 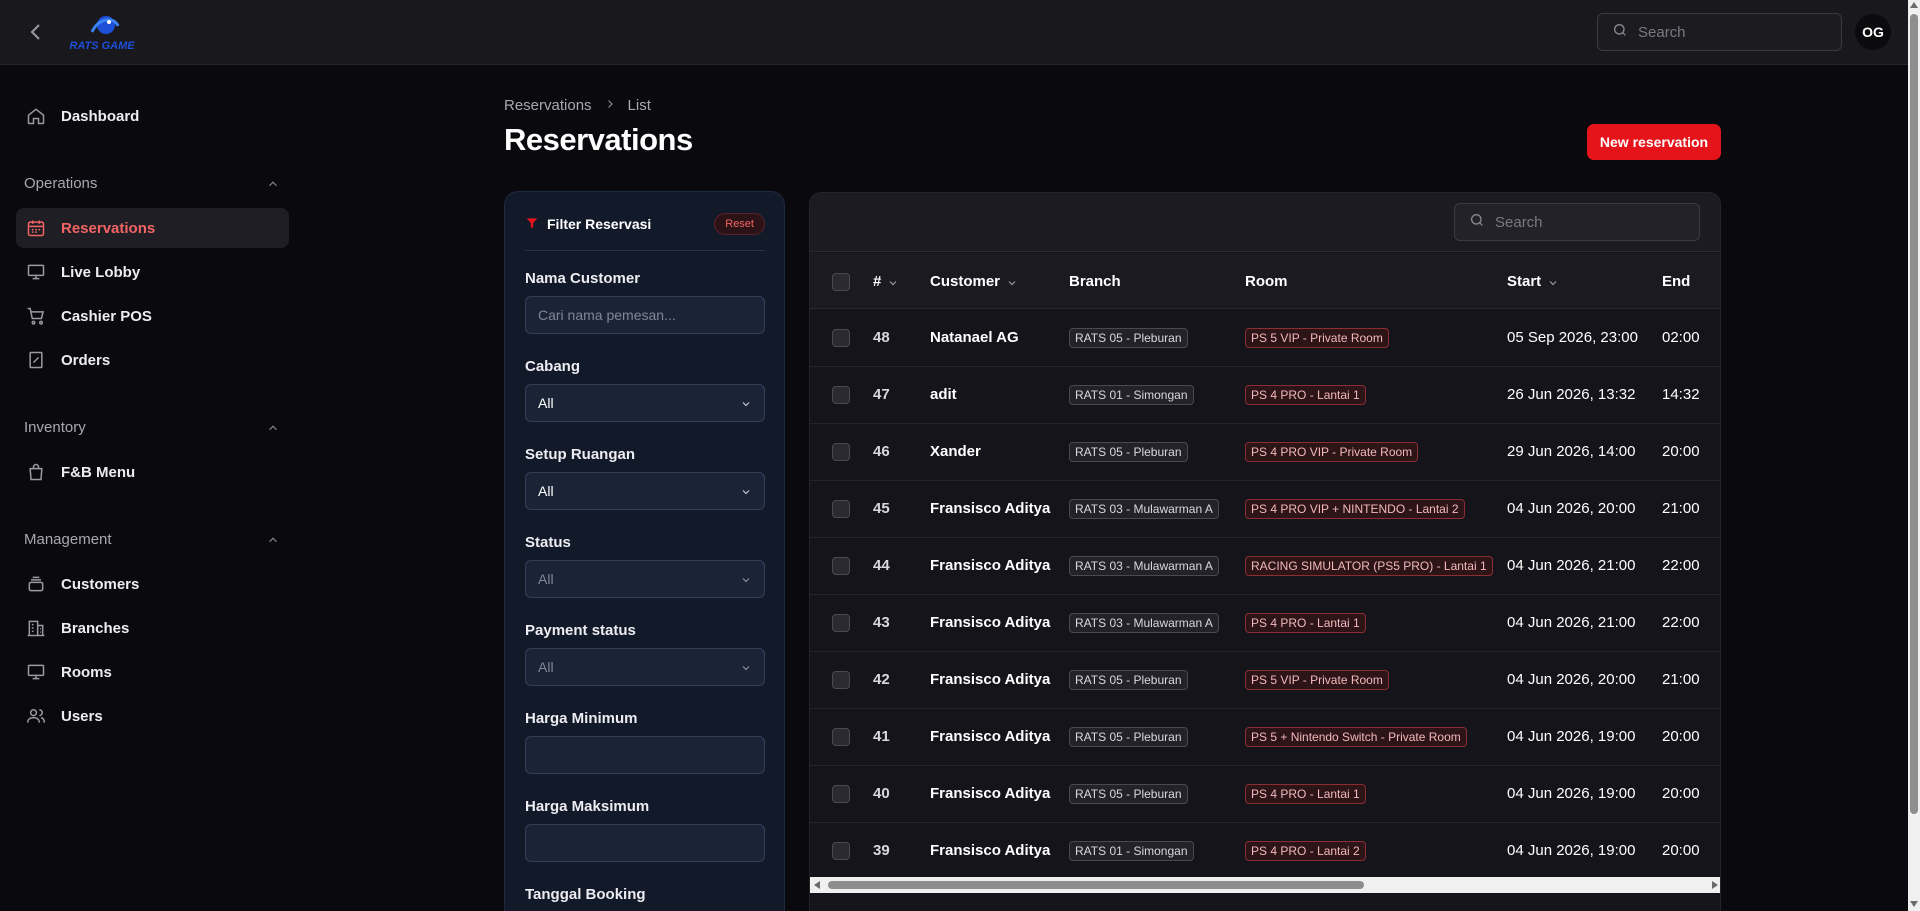 What do you see at coordinates (1654, 142) in the screenshot?
I see `new-reservation-button: New reservation` at bounding box center [1654, 142].